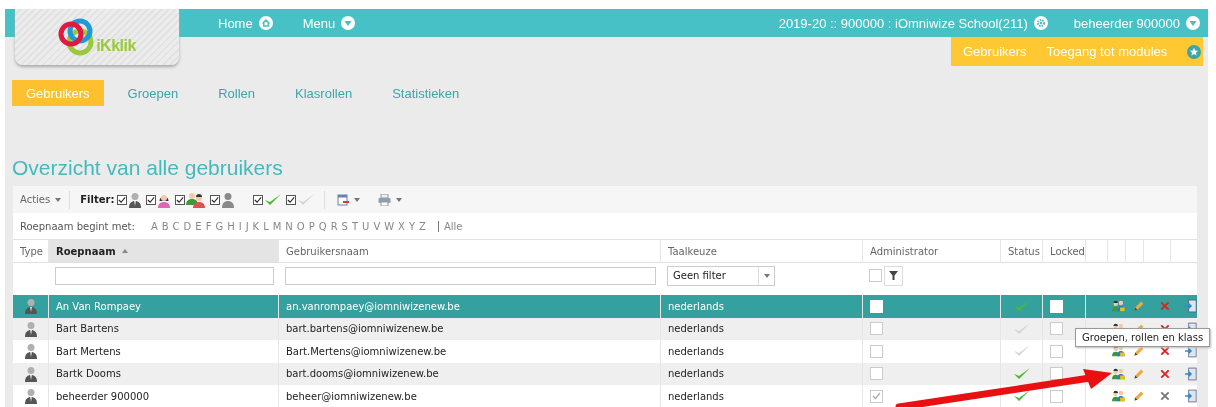 The height and width of the screenshot is (407, 1216). Describe the element at coordinates (1021, 251) in the screenshot. I see `column-header: Status` at that location.